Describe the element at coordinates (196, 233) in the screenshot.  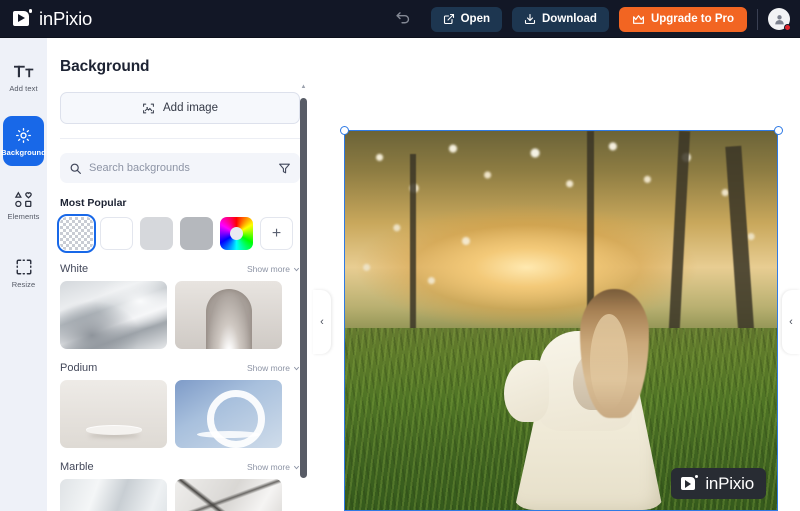
I see `swatch-medium-gray` at that location.